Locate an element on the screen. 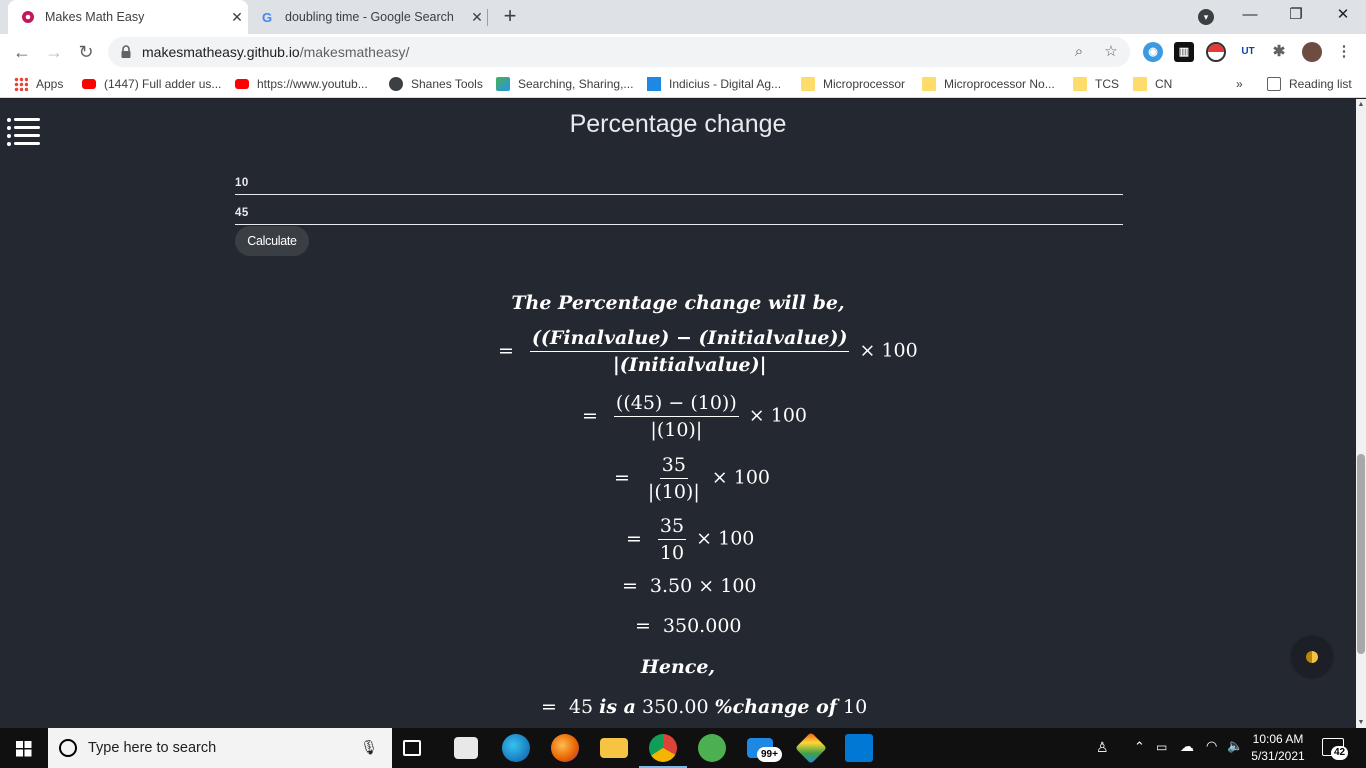 The image size is (1366, 768). fraction-denominator: |(Initialvalue)| is located at coordinates (689, 365).